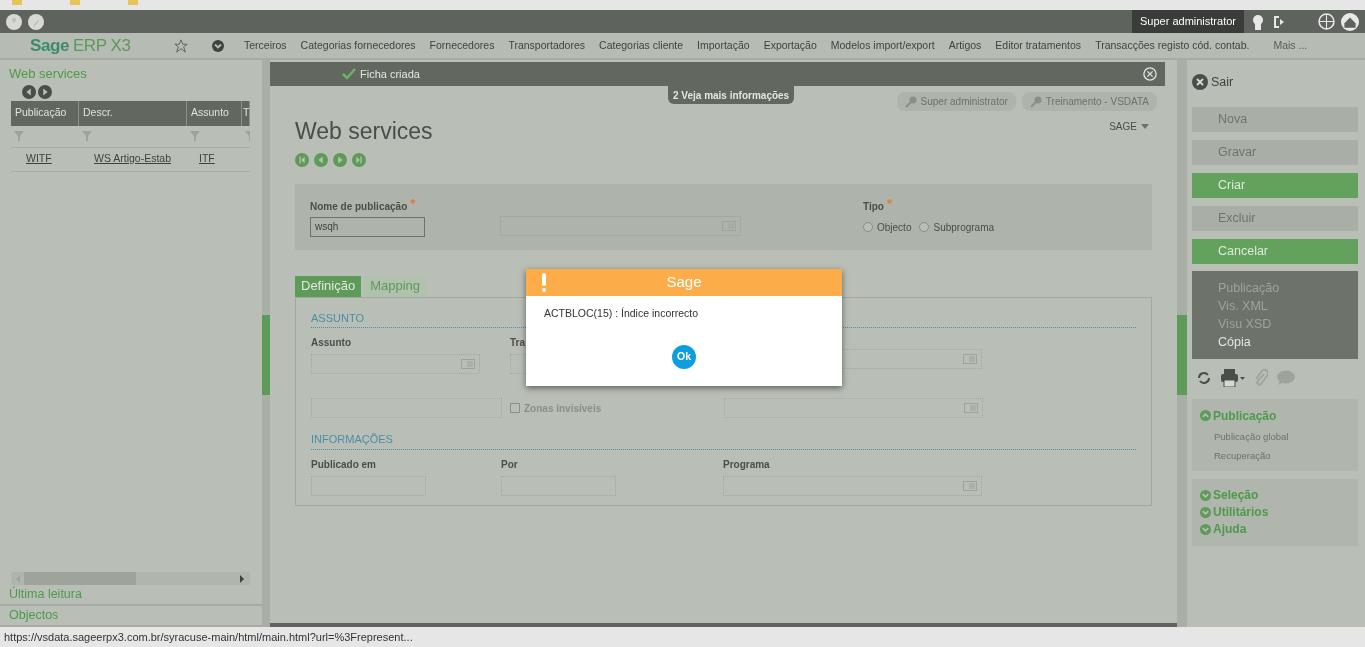 The width and height of the screenshot is (1365, 647). I want to click on radio-option: Objecto, so click(887, 227).